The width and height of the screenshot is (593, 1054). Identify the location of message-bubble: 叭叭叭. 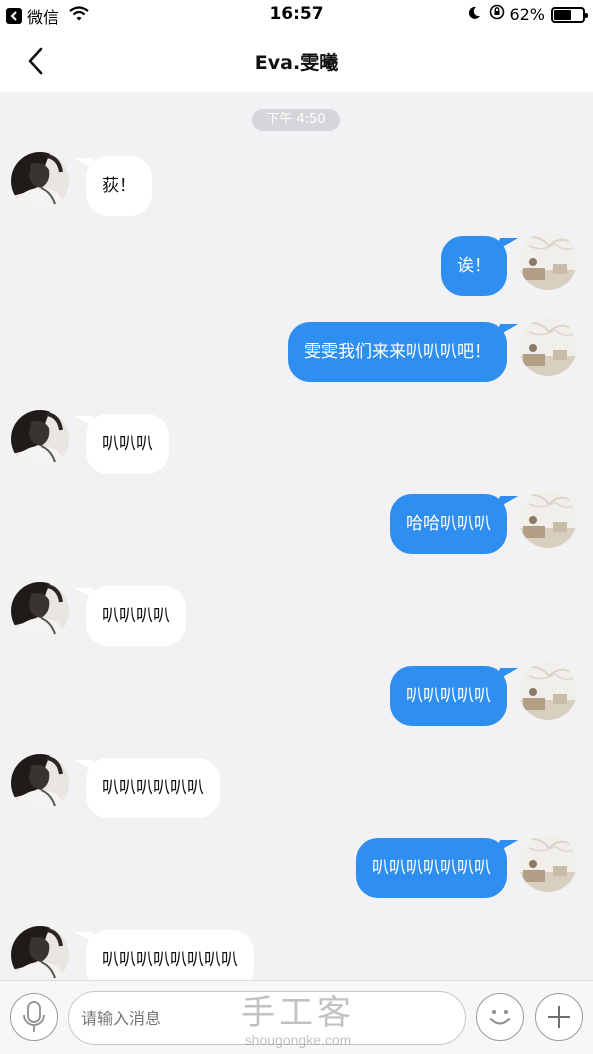
(127, 444).